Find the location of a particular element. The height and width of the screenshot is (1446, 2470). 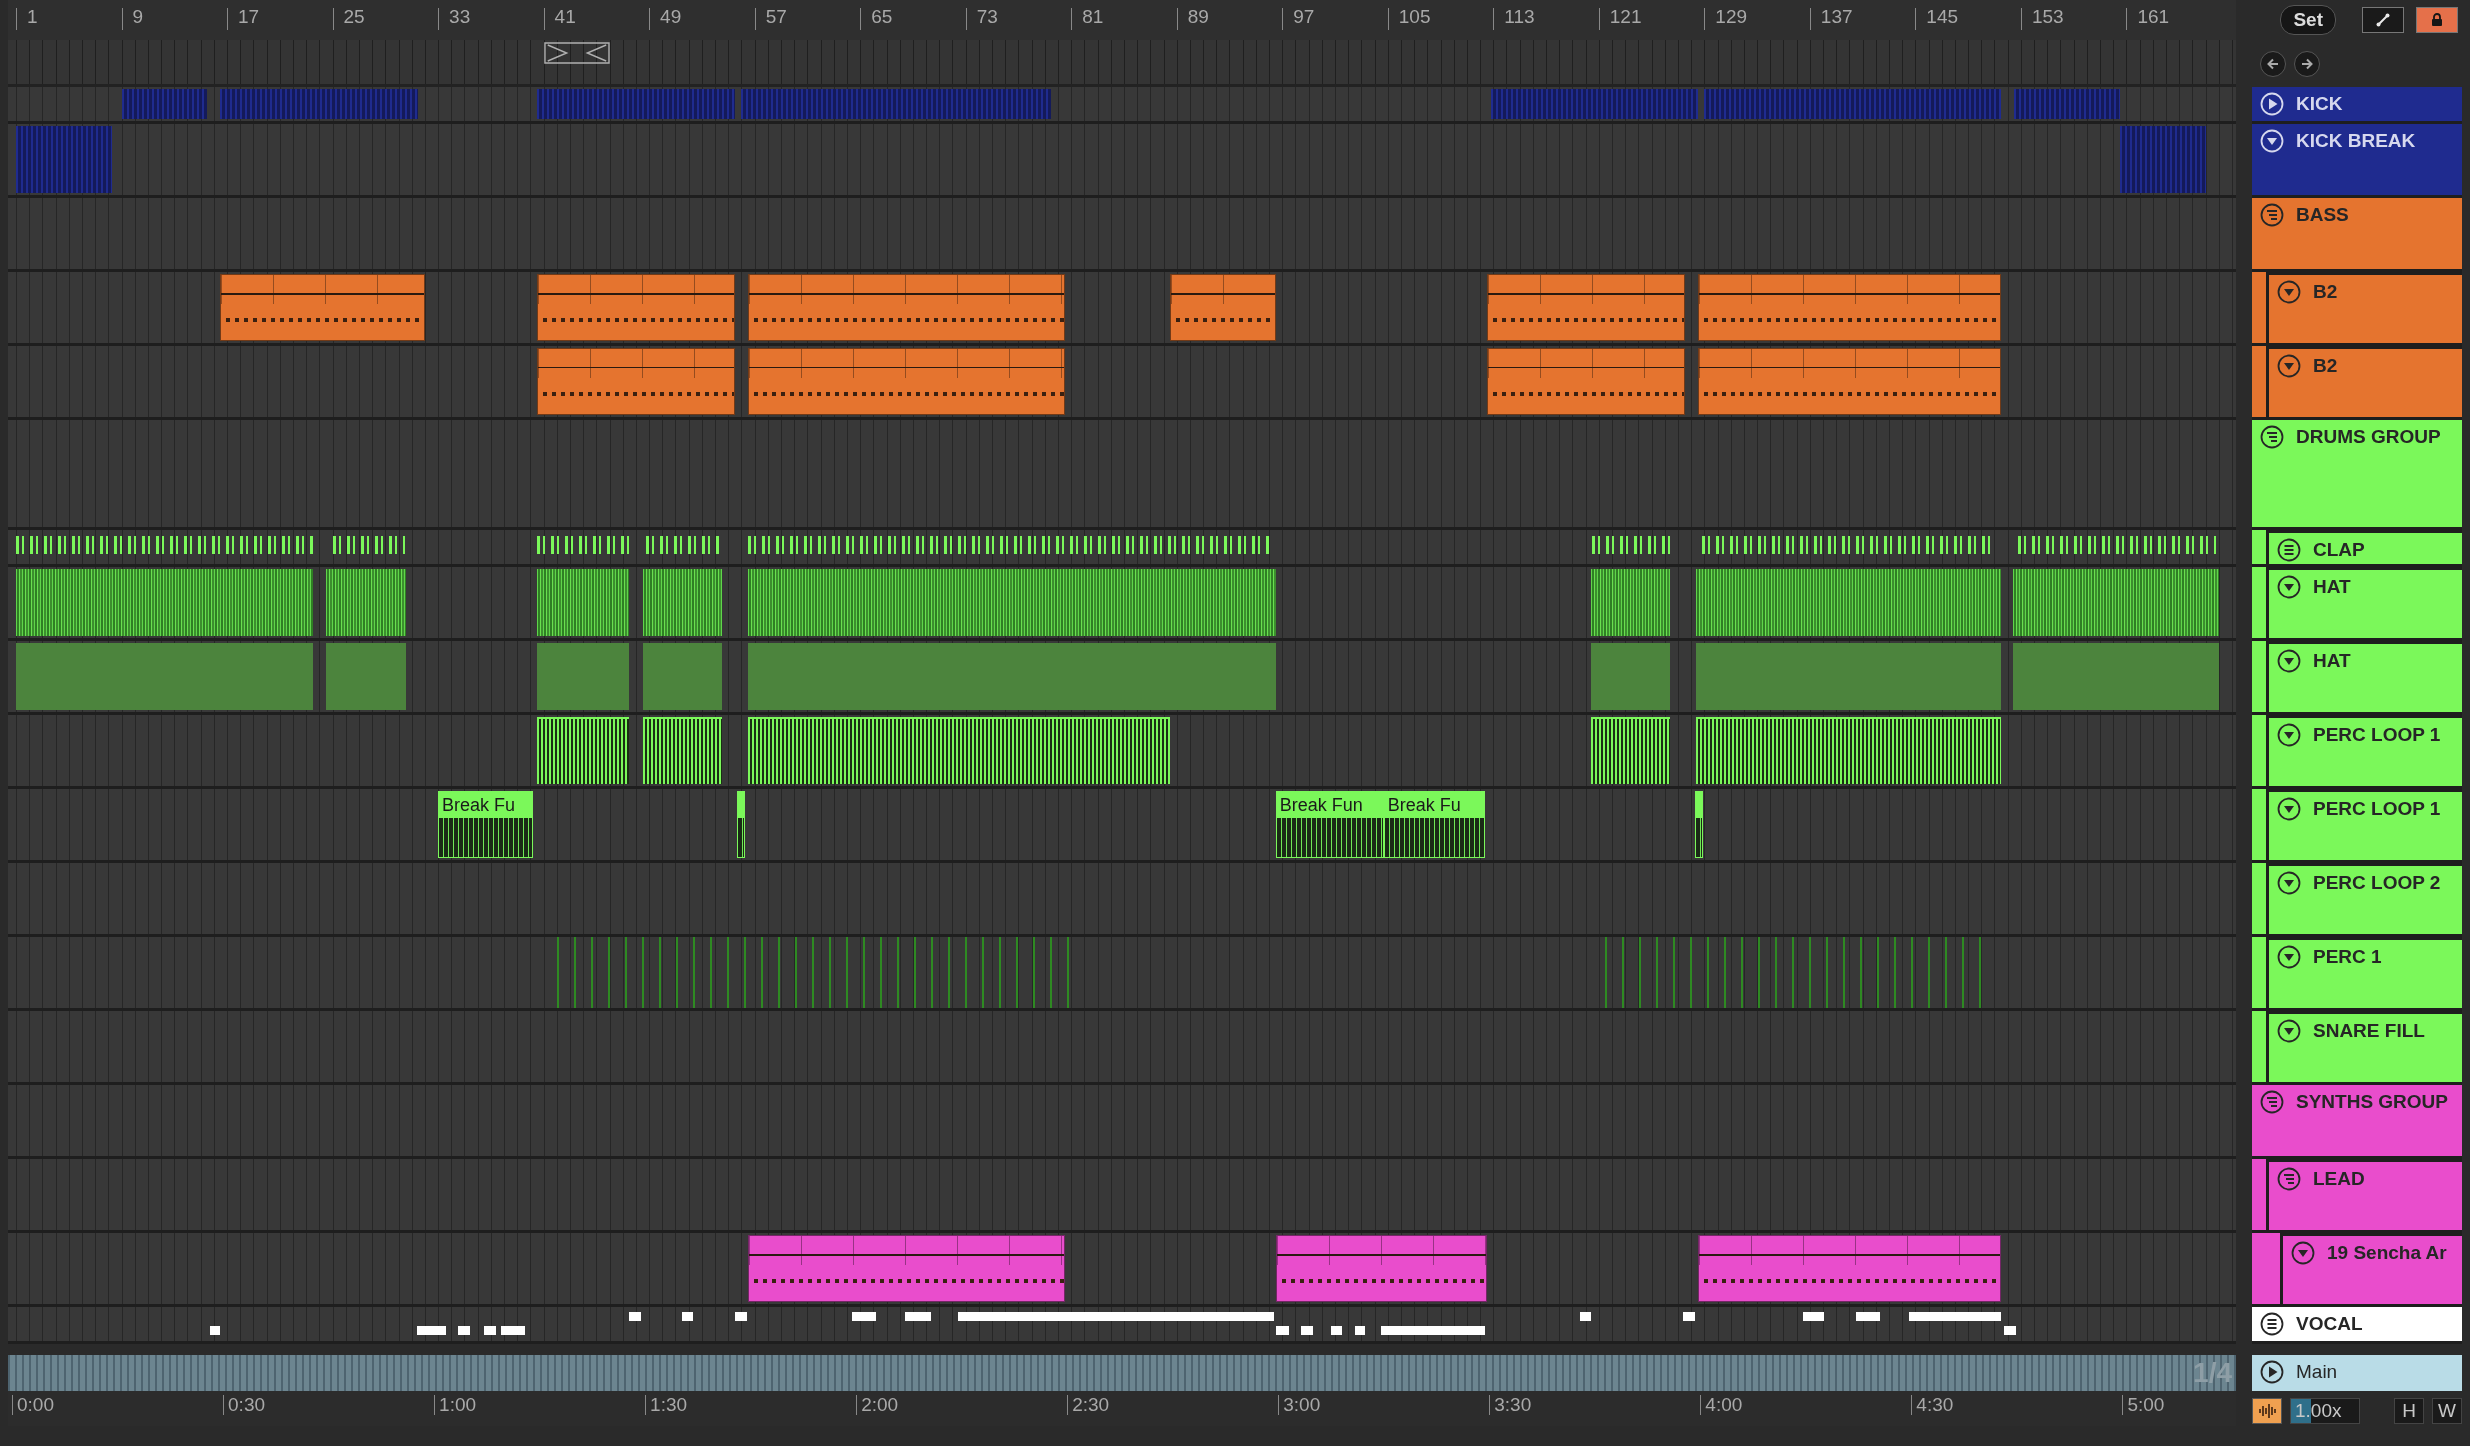

audio-clip: Break Fun is located at coordinates (1329, 824).